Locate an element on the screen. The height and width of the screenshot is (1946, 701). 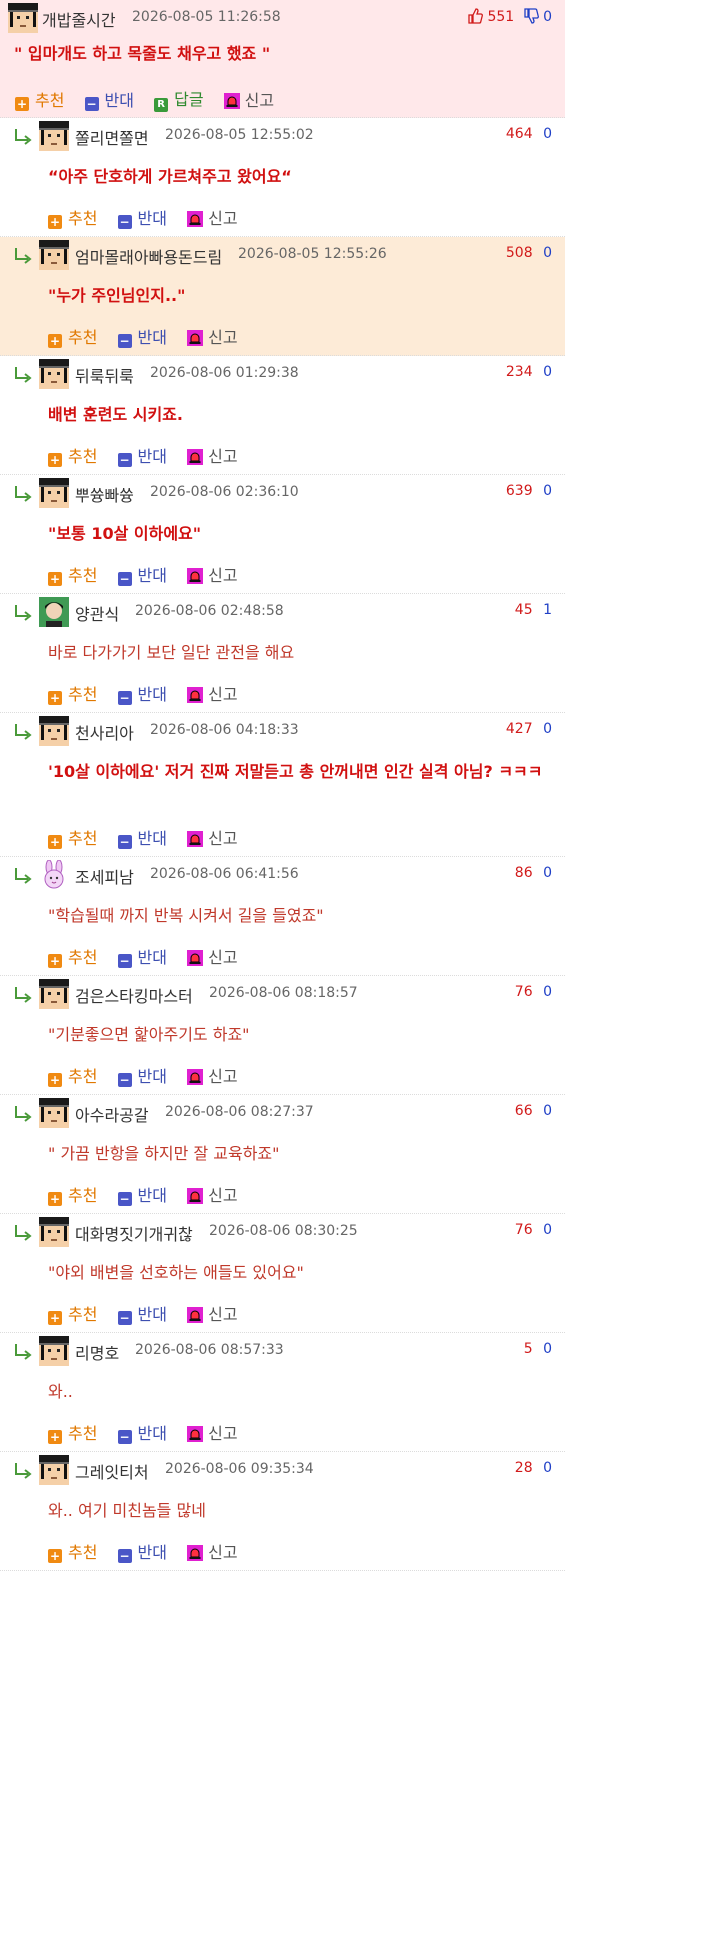
timestamp: 2026-08-06 02:36:10 is located at coordinates (224, 492).